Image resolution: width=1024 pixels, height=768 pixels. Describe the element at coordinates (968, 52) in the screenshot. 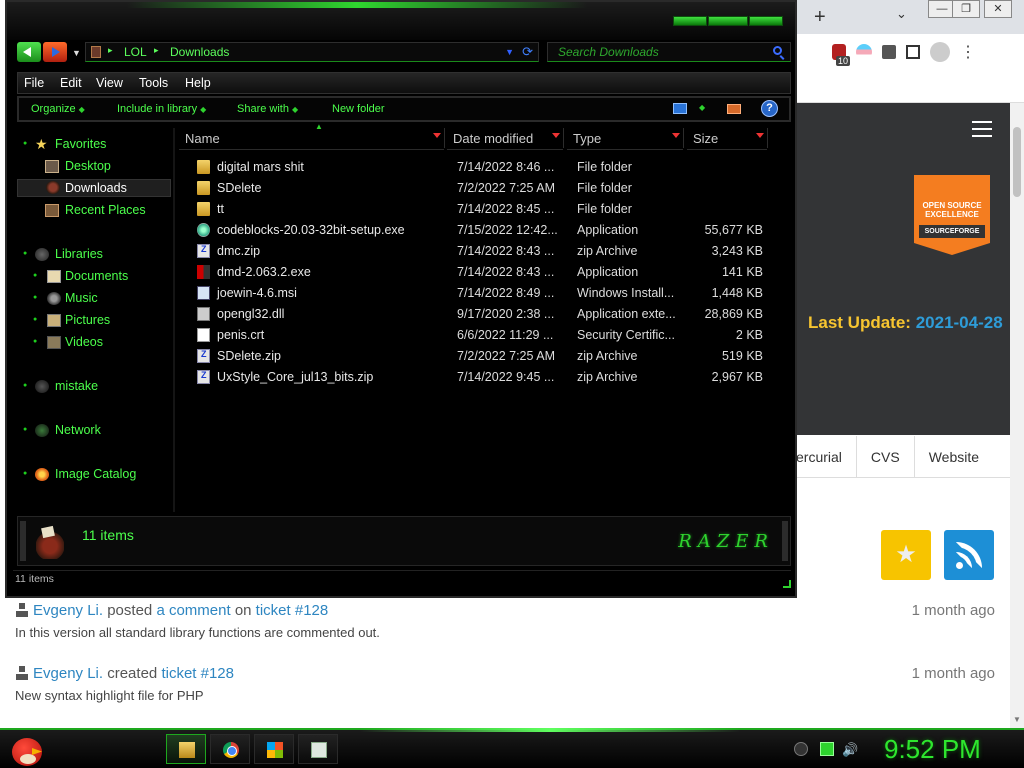

I see `browser-menu-icon: ⋮` at that location.